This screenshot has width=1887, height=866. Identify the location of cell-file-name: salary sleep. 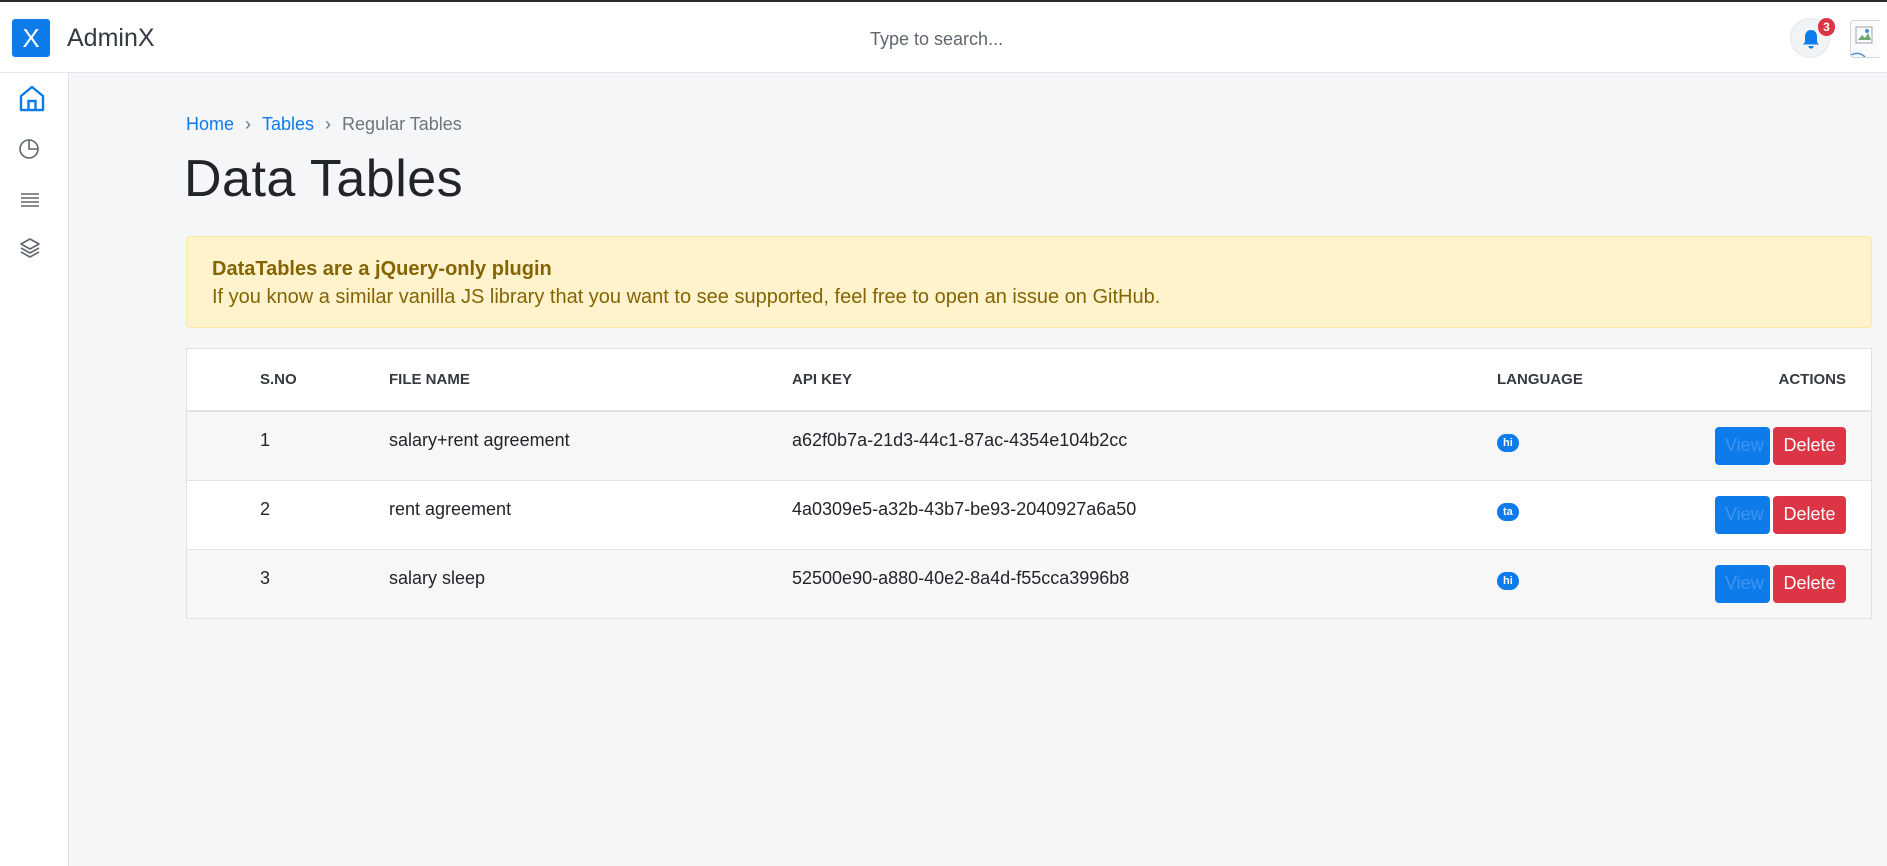
(590, 583).